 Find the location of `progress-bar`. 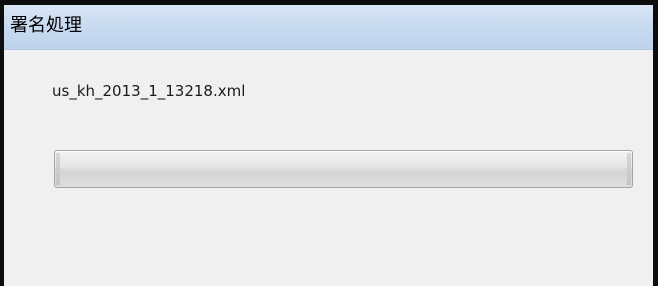

progress-bar is located at coordinates (343, 169).